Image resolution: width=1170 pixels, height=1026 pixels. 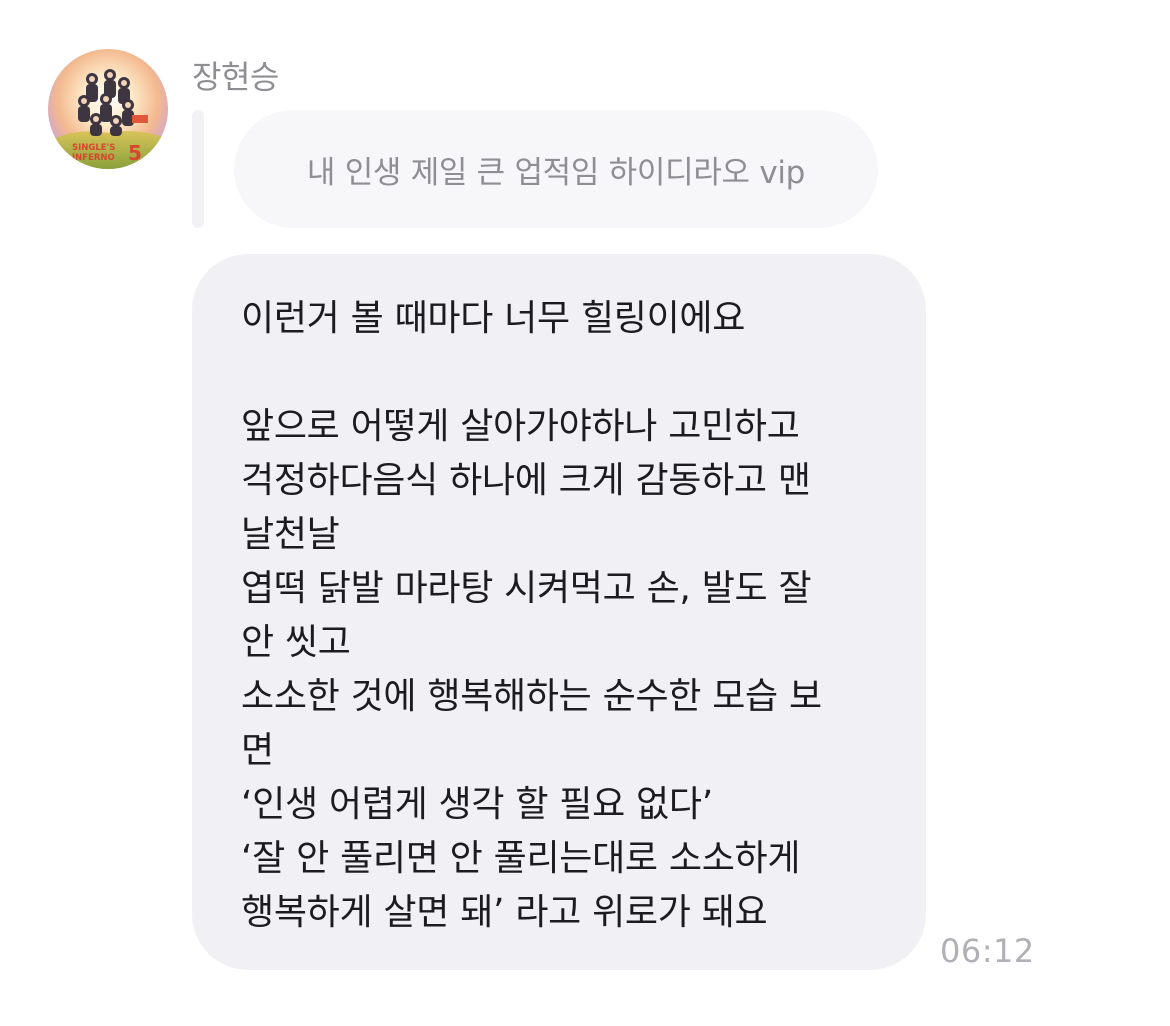 What do you see at coordinates (296, 642) in the screenshot?
I see `message-line: 안 씻고` at bounding box center [296, 642].